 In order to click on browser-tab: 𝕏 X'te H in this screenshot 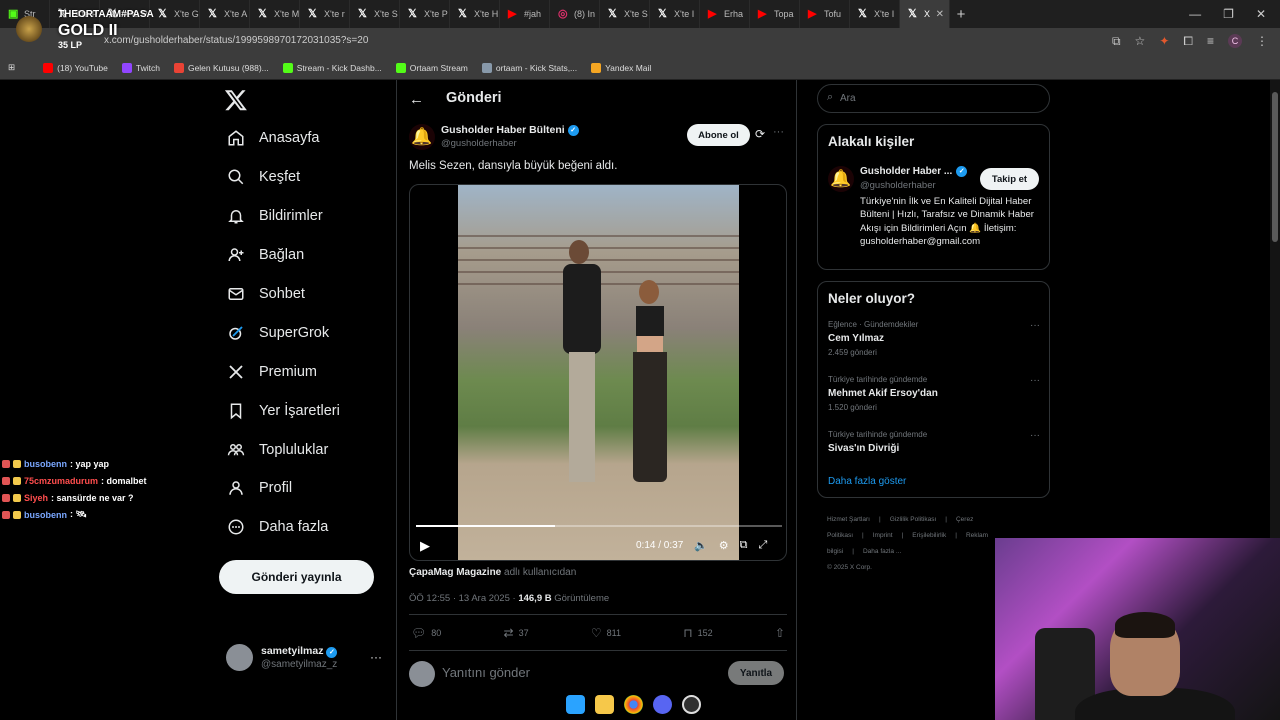, I will do `click(475, 14)`.